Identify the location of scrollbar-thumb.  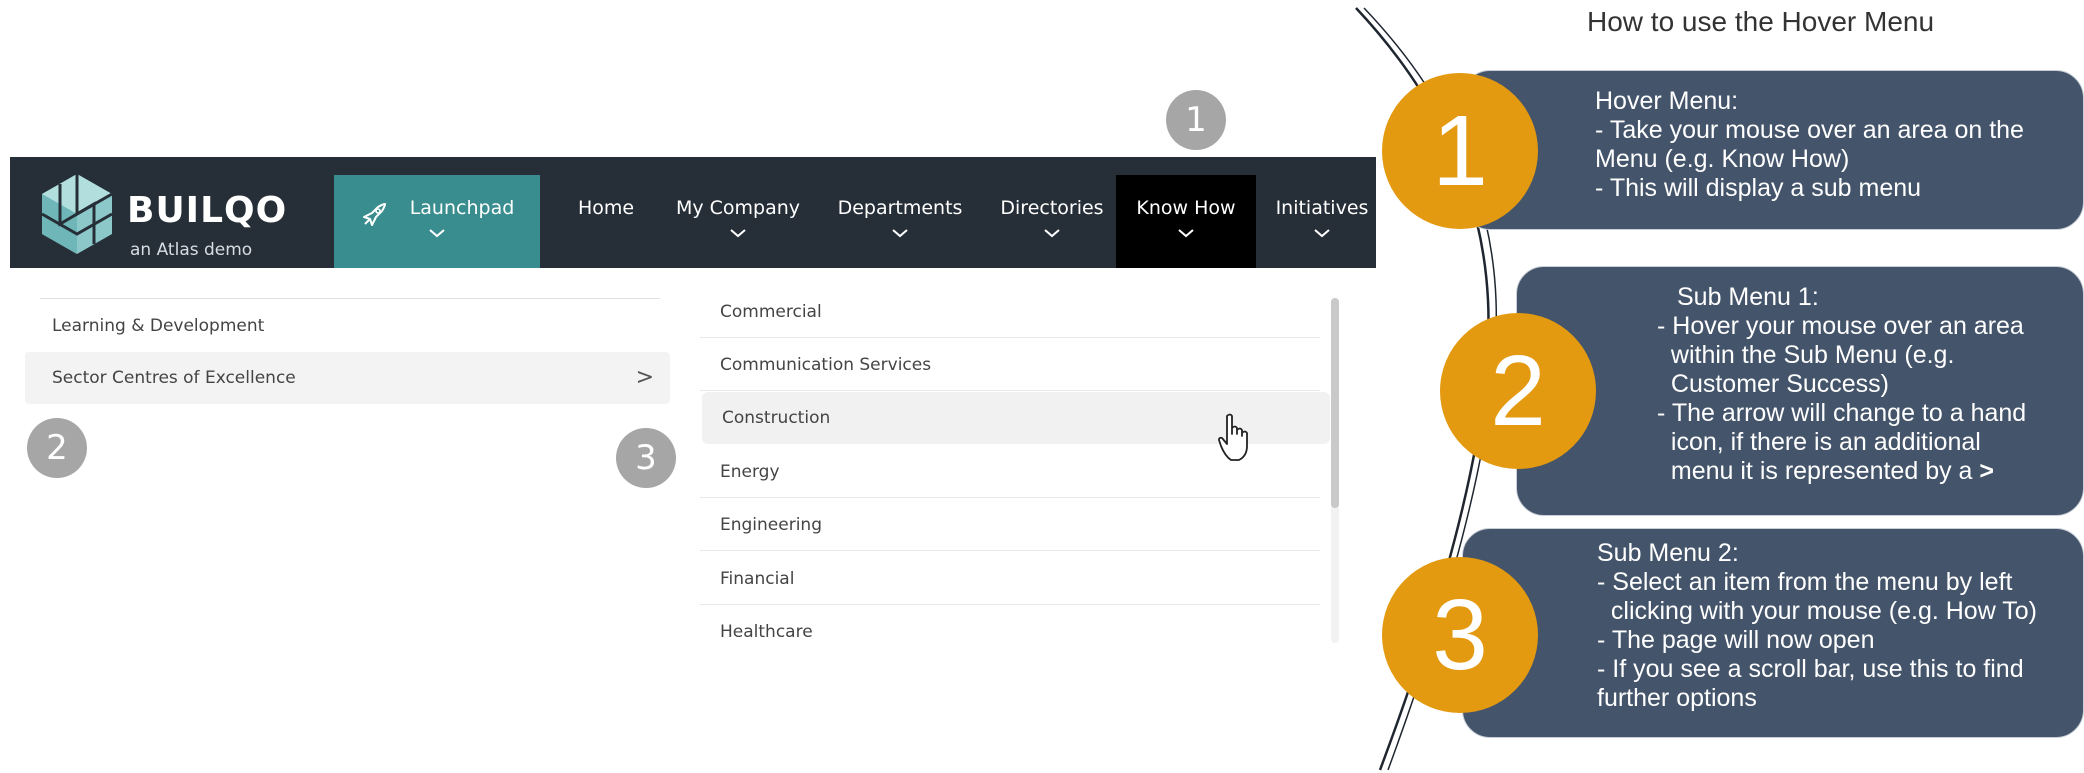
(1335, 403).